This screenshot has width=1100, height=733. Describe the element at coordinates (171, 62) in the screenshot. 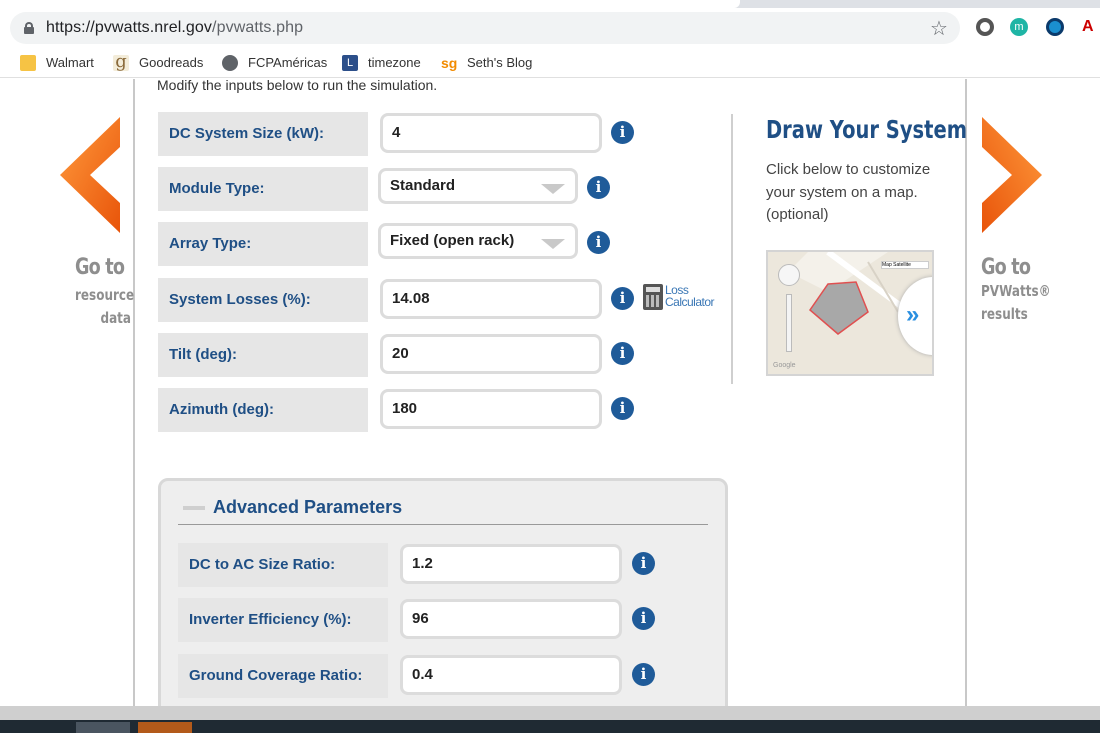

I see `bookmark-label: Goodreads` at that location.